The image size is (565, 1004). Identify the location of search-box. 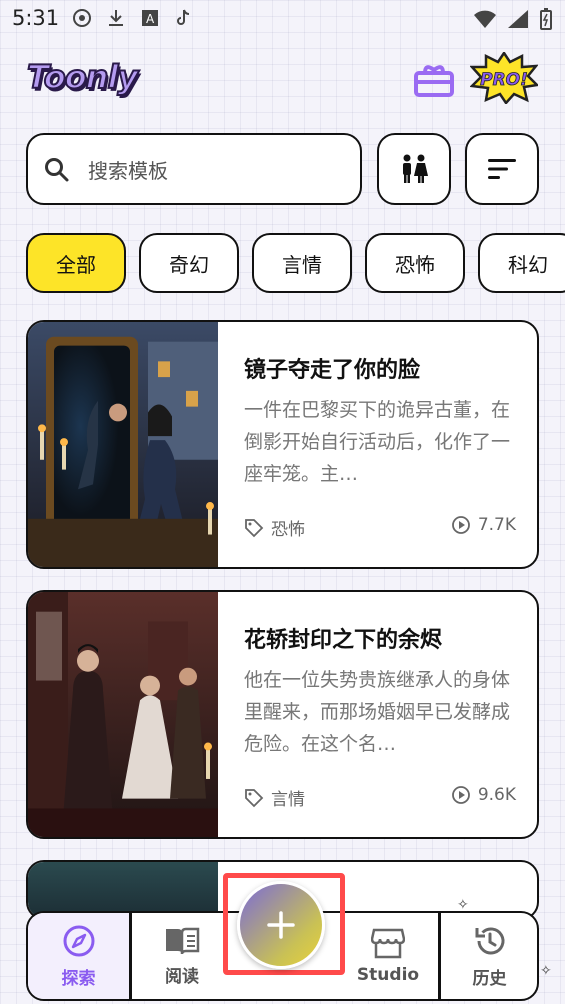
(194, 169).